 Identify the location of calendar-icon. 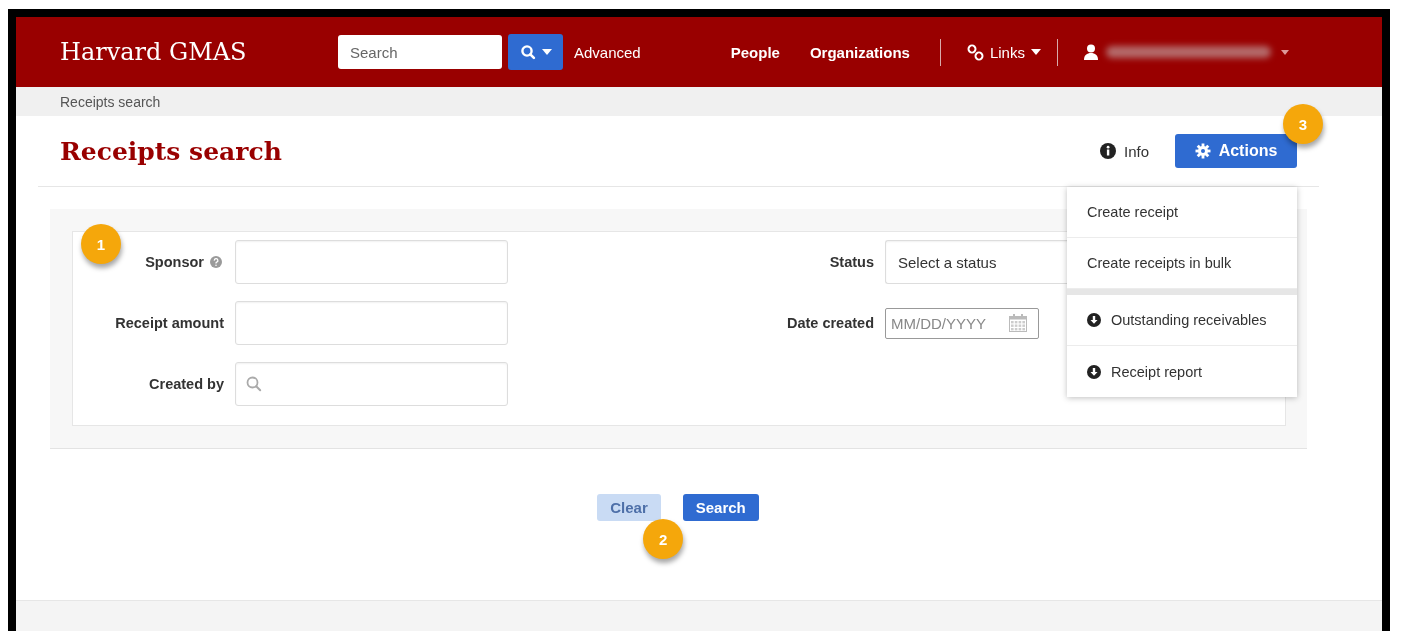
(1018, 322).